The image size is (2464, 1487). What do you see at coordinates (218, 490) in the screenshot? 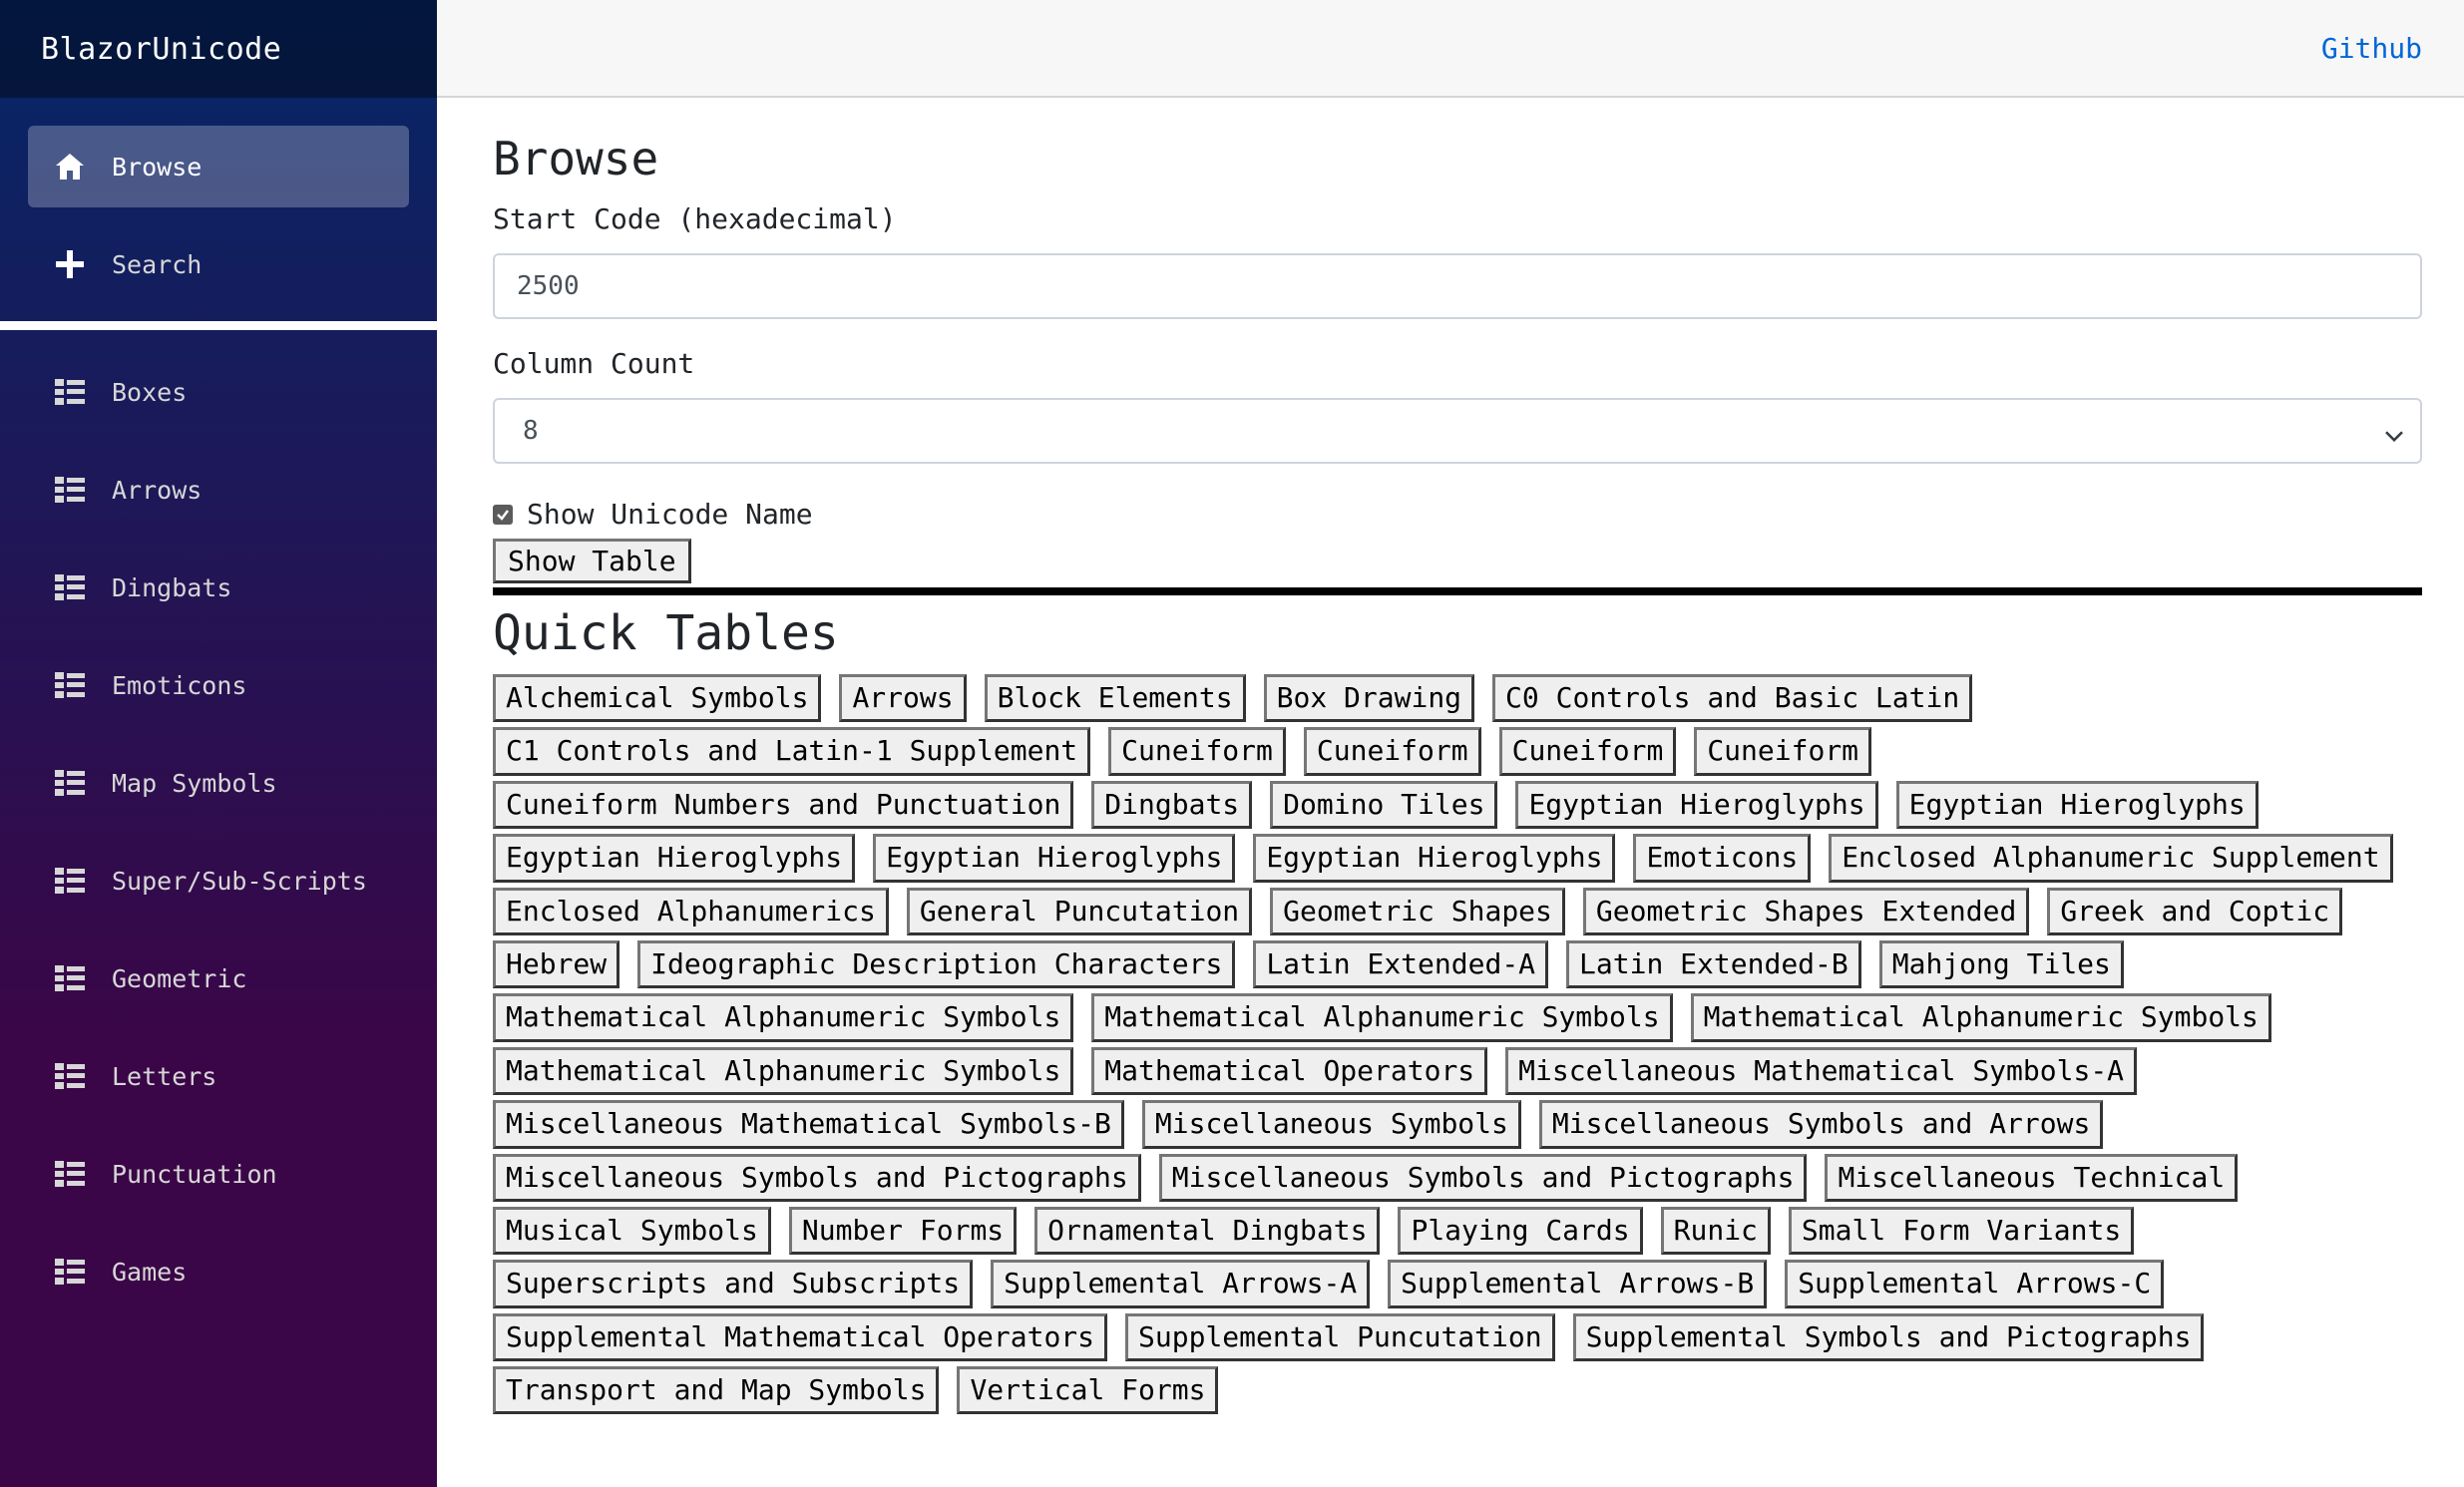
I see `nav-item-arrows: Arrows` at bounding box center [218, 490].